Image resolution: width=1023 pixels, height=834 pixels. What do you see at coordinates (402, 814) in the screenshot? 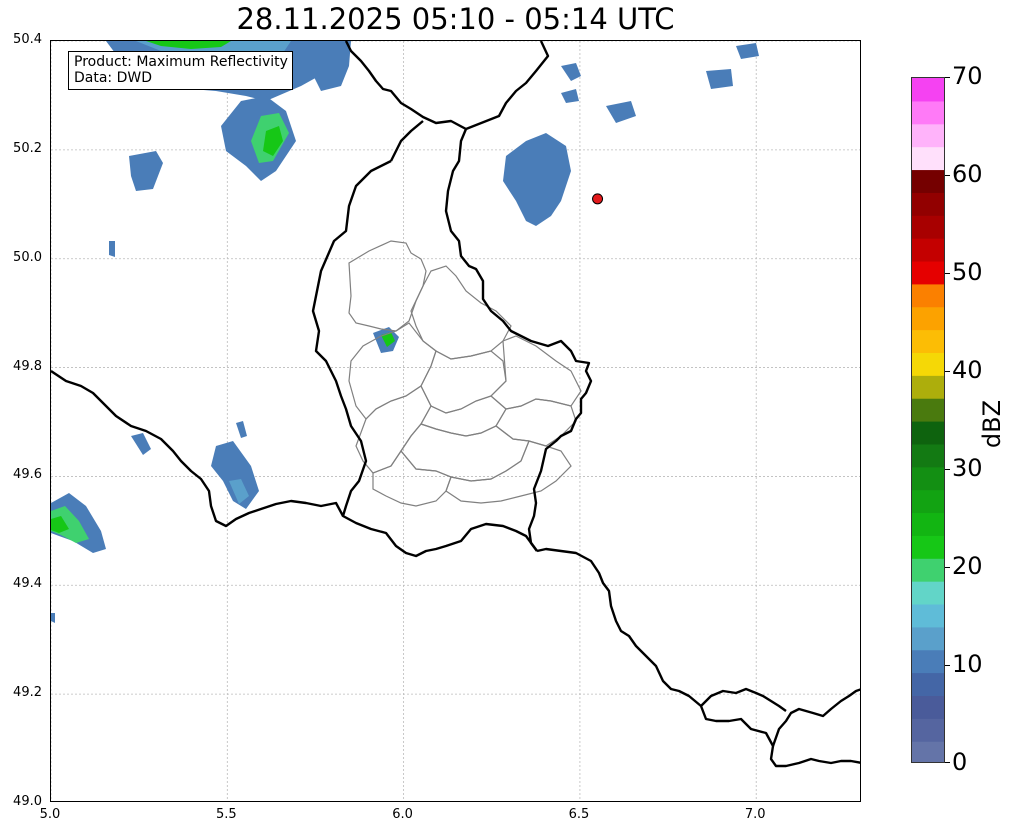
I see `x-tick-label: 6.0` at bounding box center [402, 814].